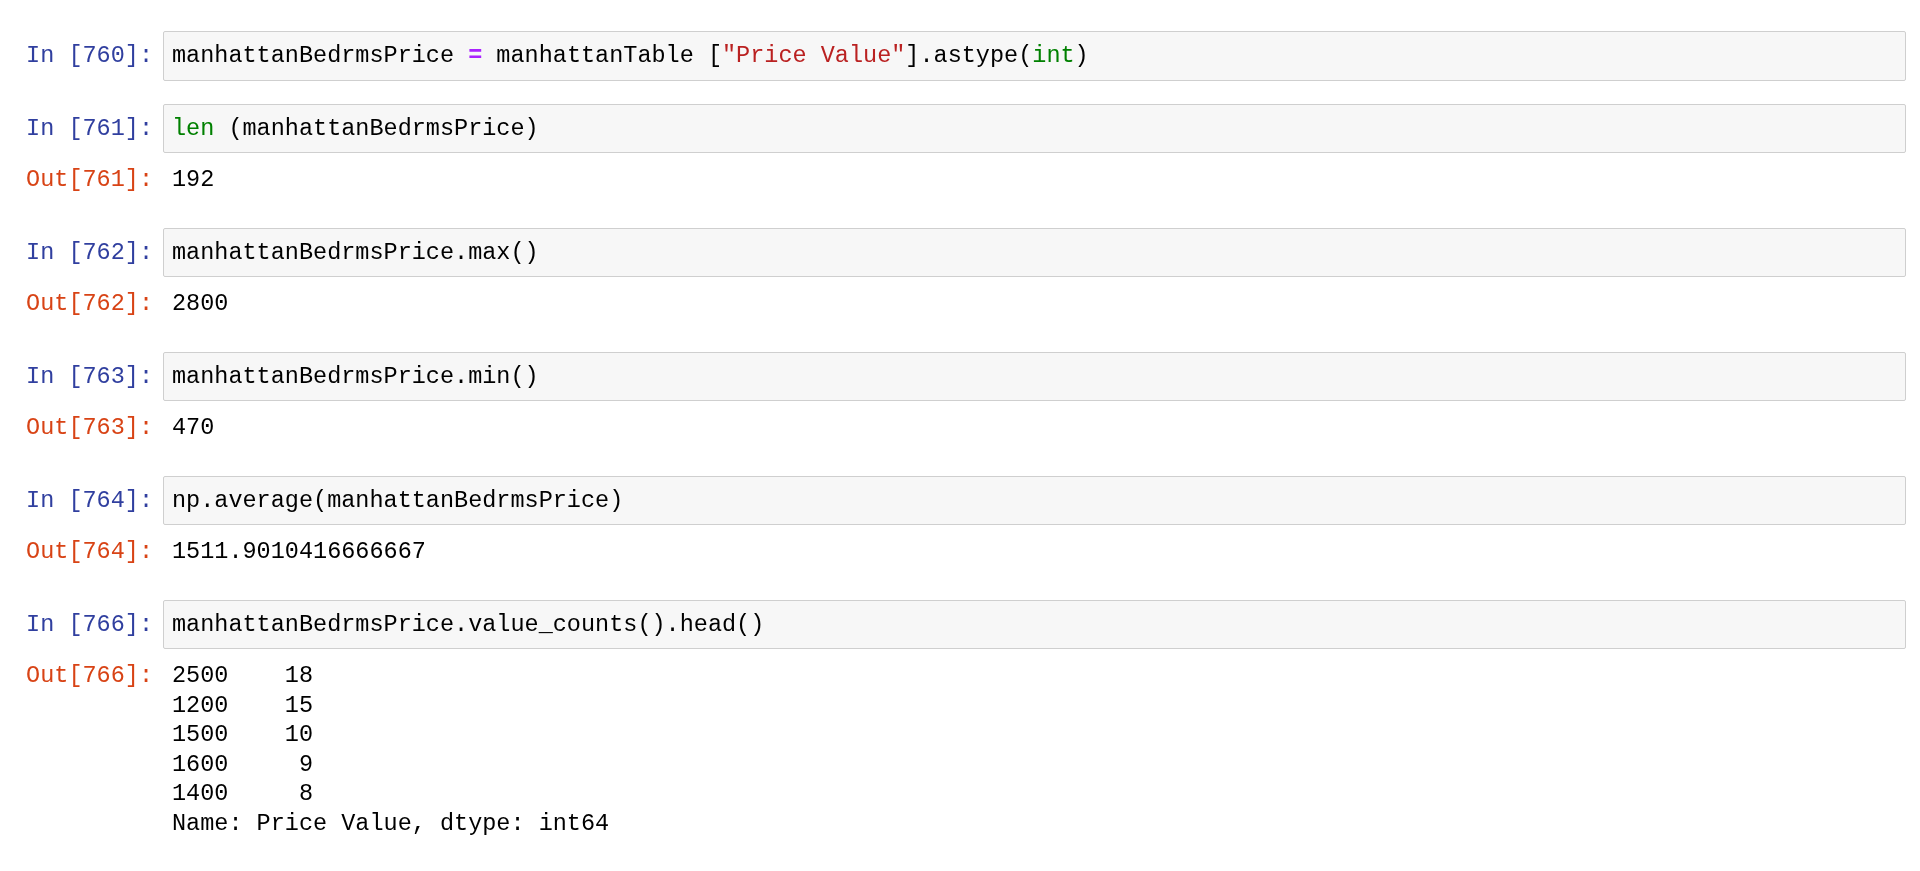 The width and height of the screenshot is (1920, 871). I want to click on input-prompt: In [762]:, so click(89, 252).